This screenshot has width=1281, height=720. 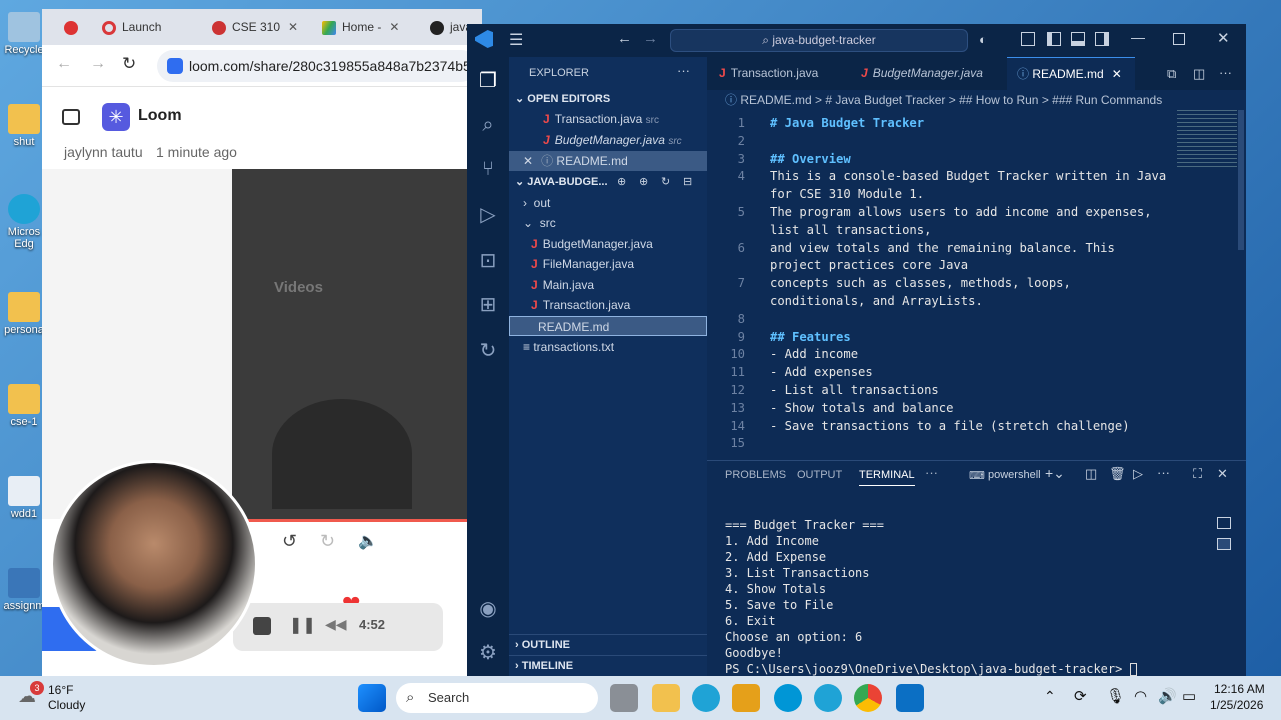 What do you see at coordinates (788, 698) in the screenshot?
I see `hp-icon` at bounding box center [788, 698].